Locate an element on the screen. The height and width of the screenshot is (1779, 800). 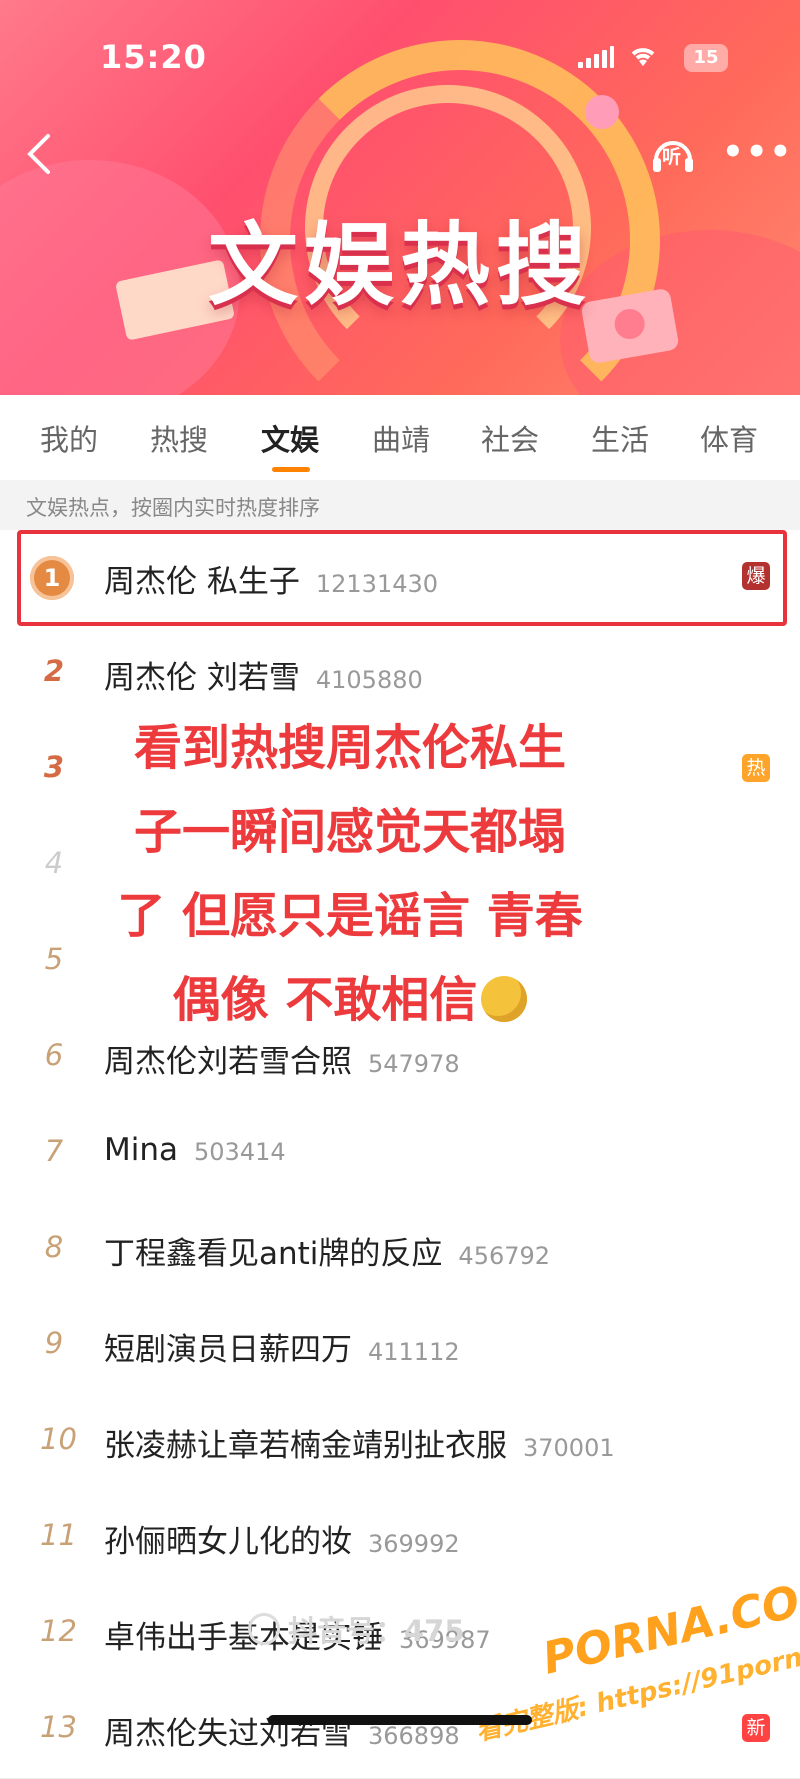
list-item: 9 短剧演员日薪四万 411112 is located at coordinates (400, 1346).